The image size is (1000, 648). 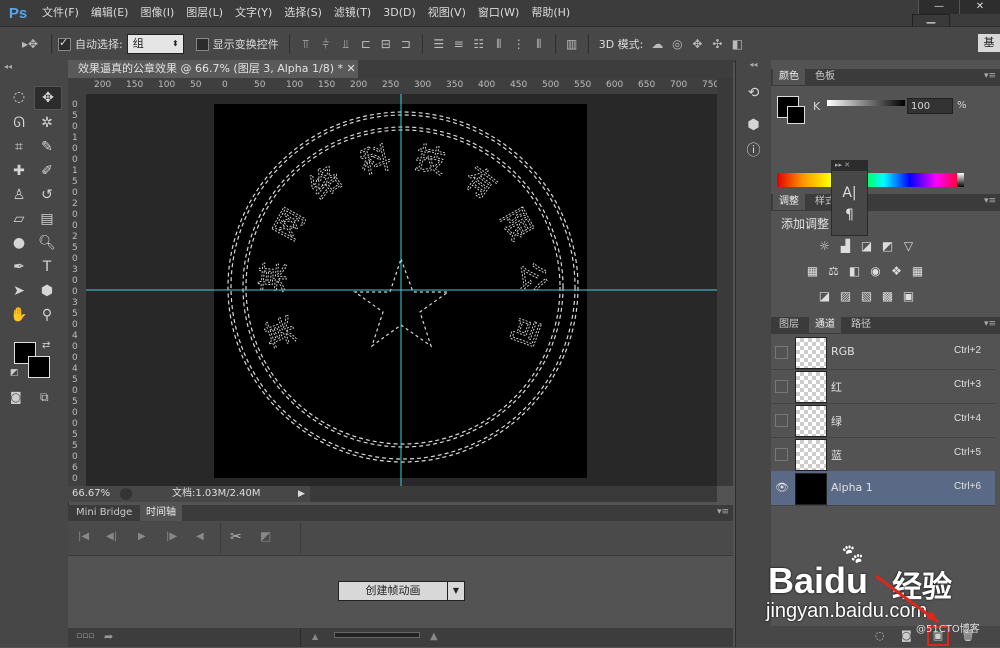 What do you see at coordinates (204, 13) in the screenshot?
I see `menu-layer: 图层(L)` at bounding box center [204, 13].